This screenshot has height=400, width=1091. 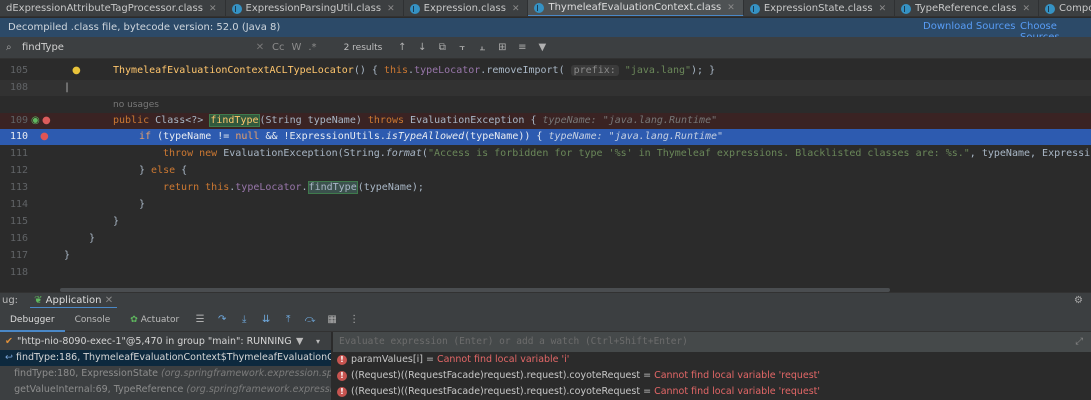 I want to click on code-line: no usages, so click(x=545, y=105).